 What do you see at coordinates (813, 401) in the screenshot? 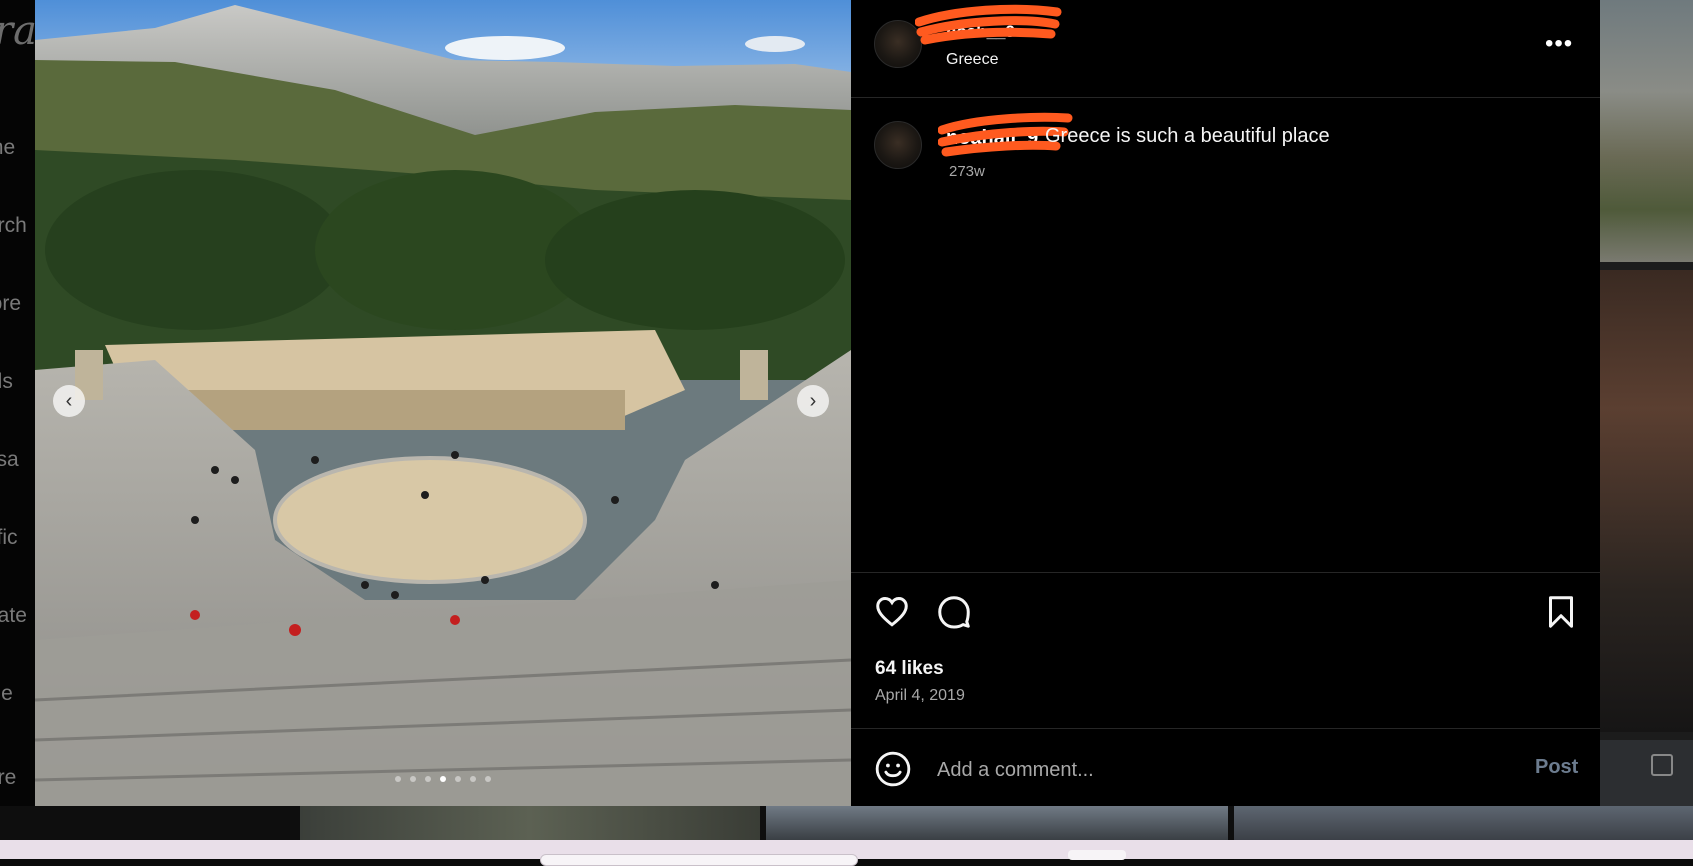
I see `carousel-next-button: ›` at bounding box center [813, 401].